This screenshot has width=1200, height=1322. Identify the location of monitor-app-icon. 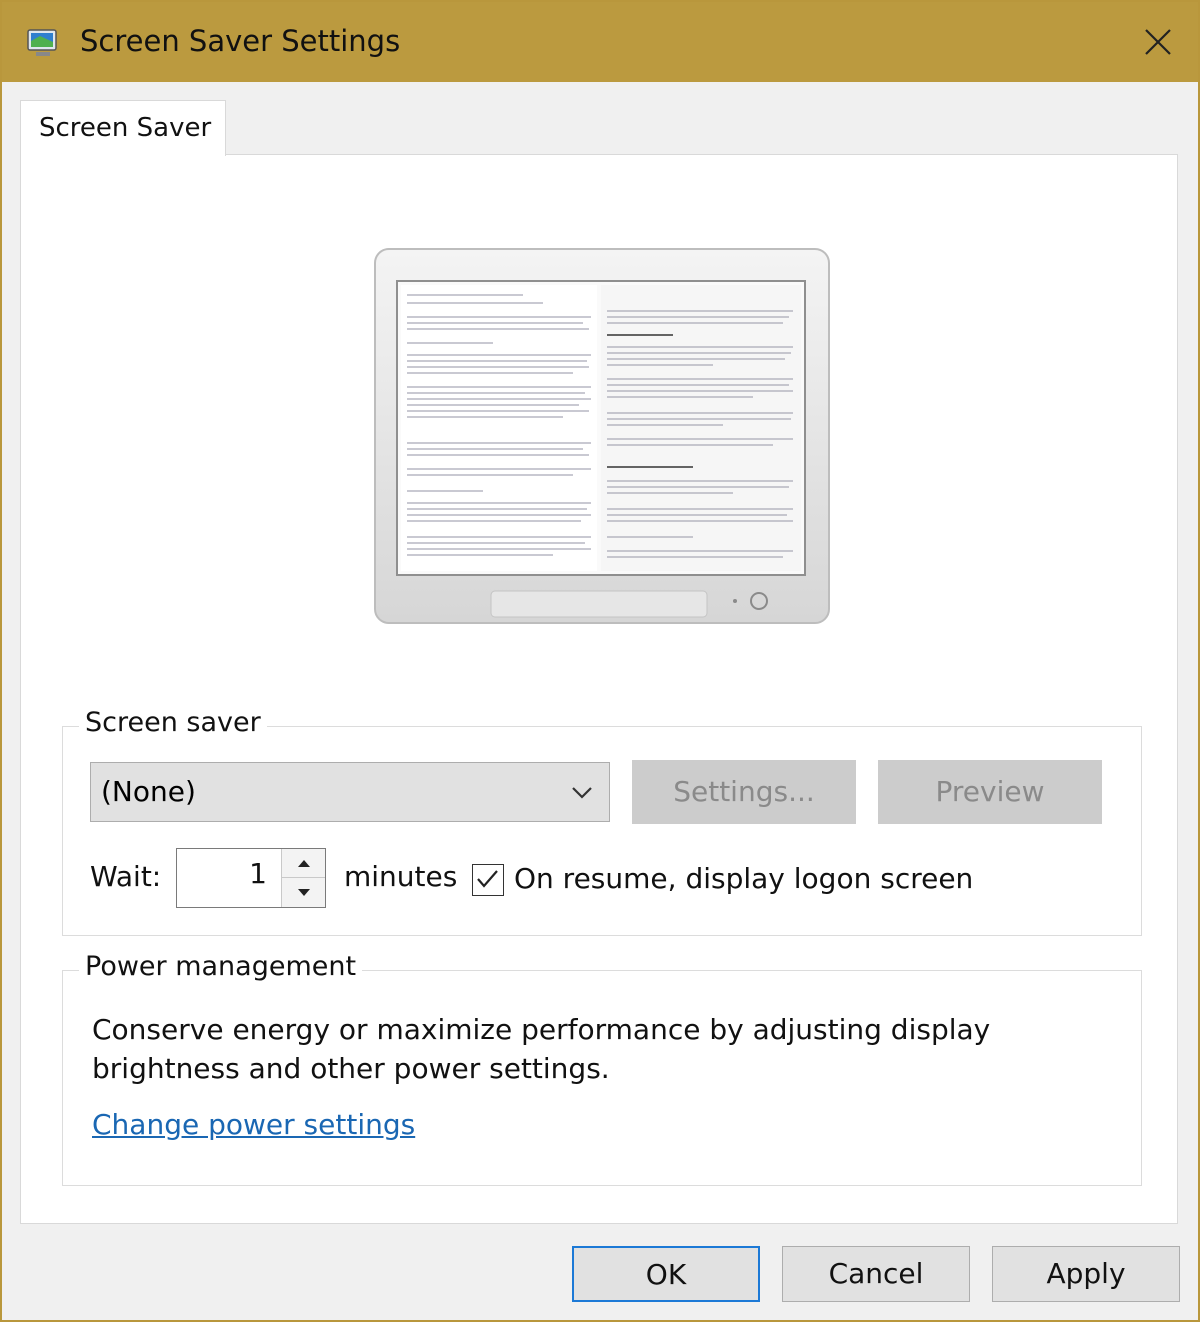
(42, 42).